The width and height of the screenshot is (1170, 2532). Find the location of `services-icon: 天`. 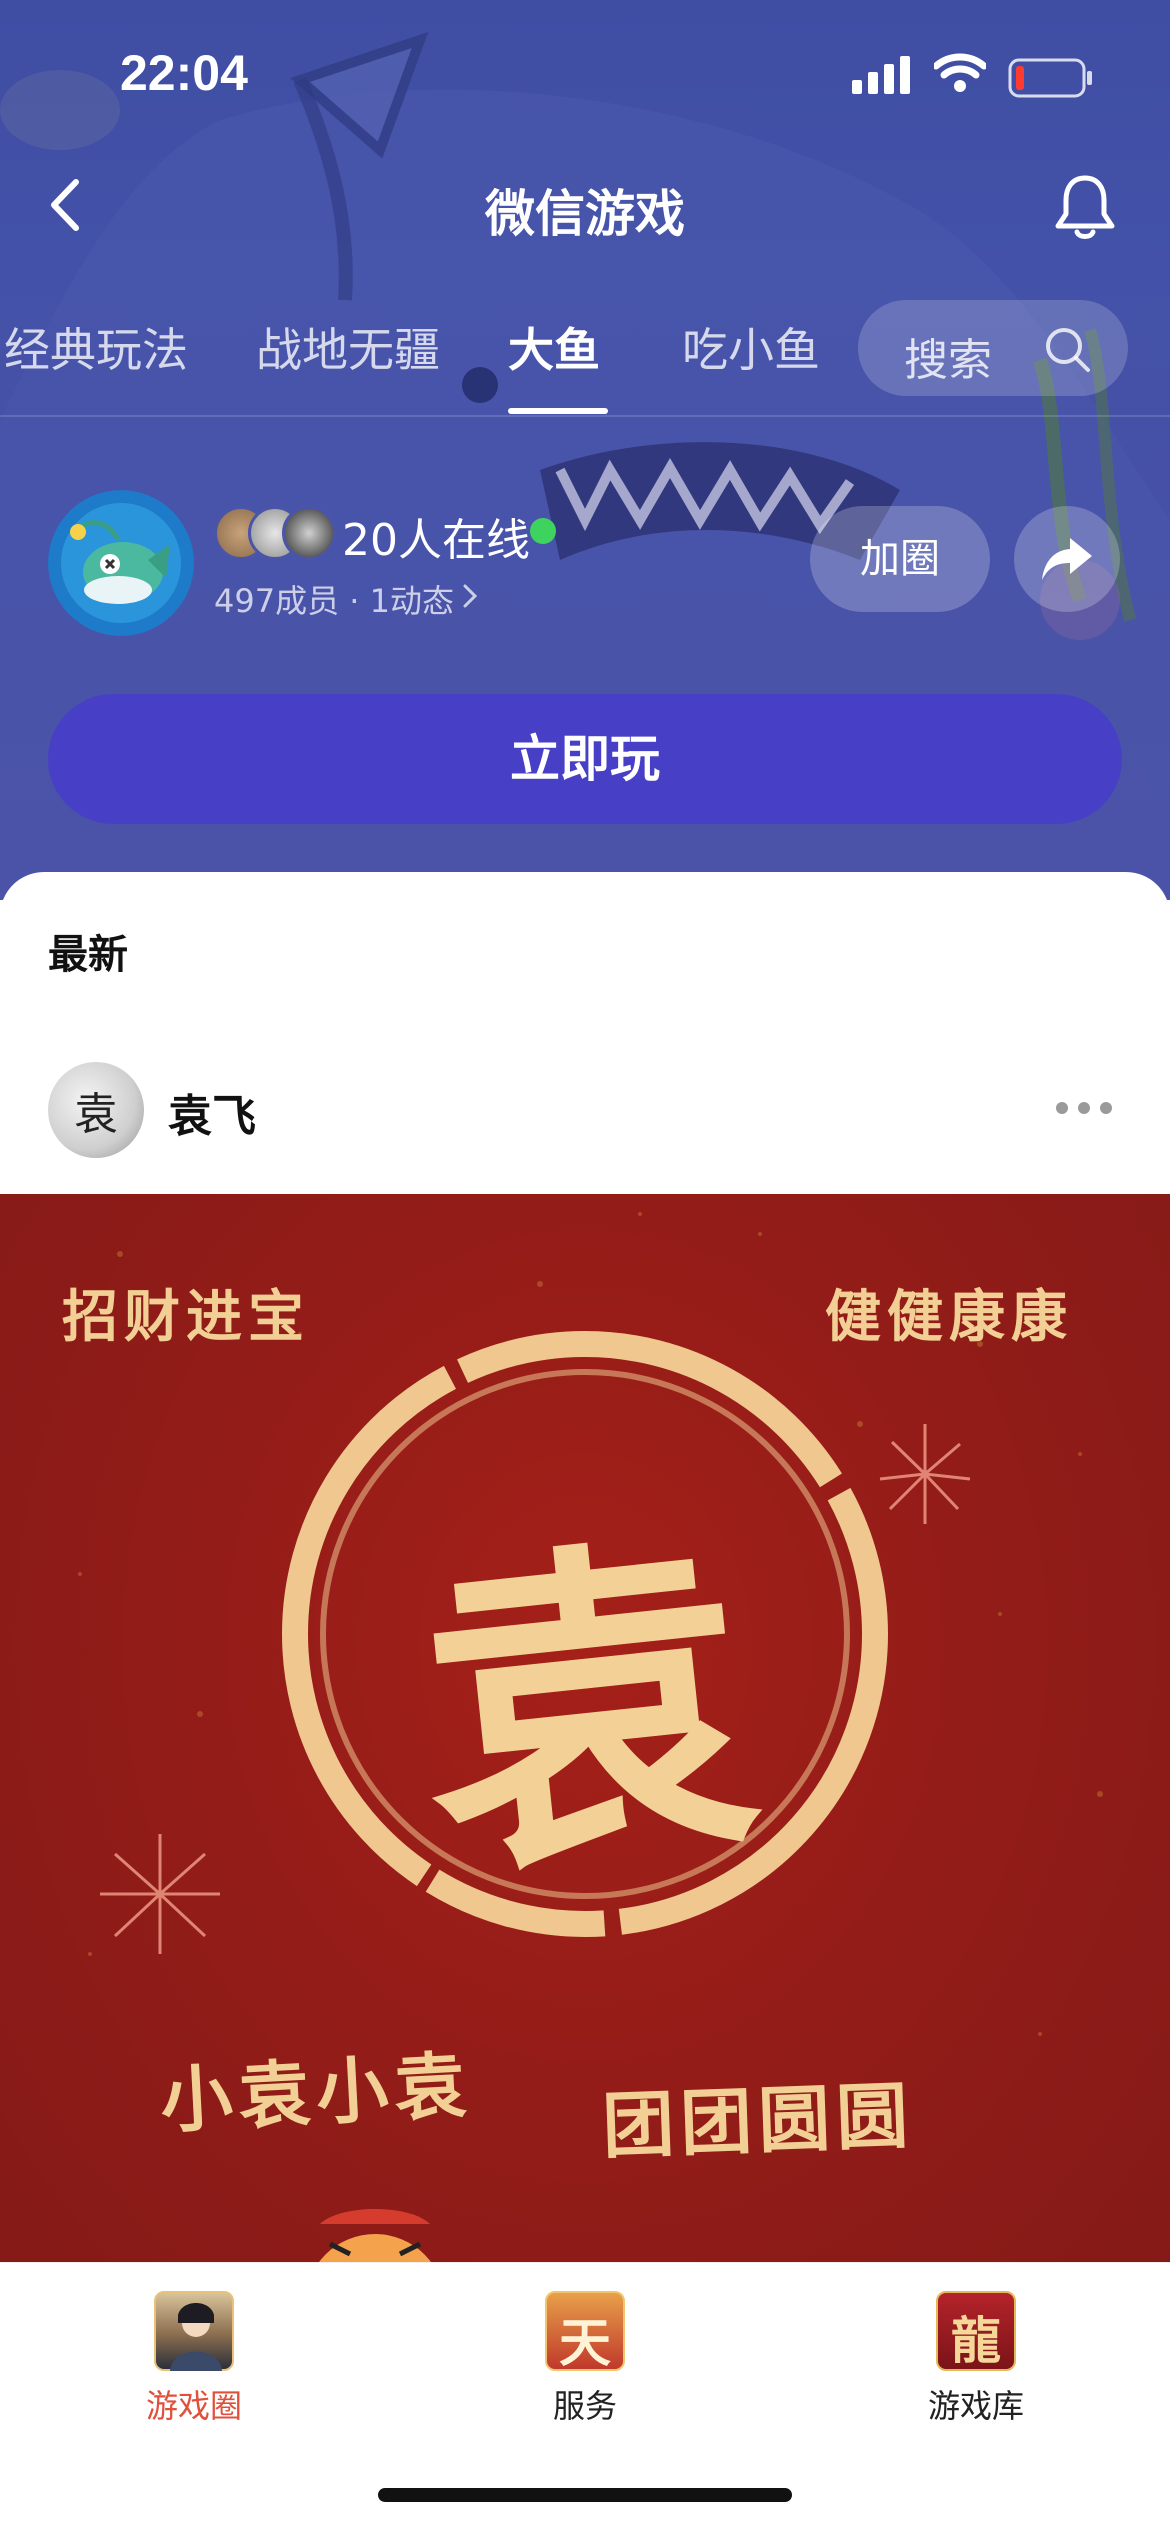

services-icon: 天 is located at coordinates (585, 2332).